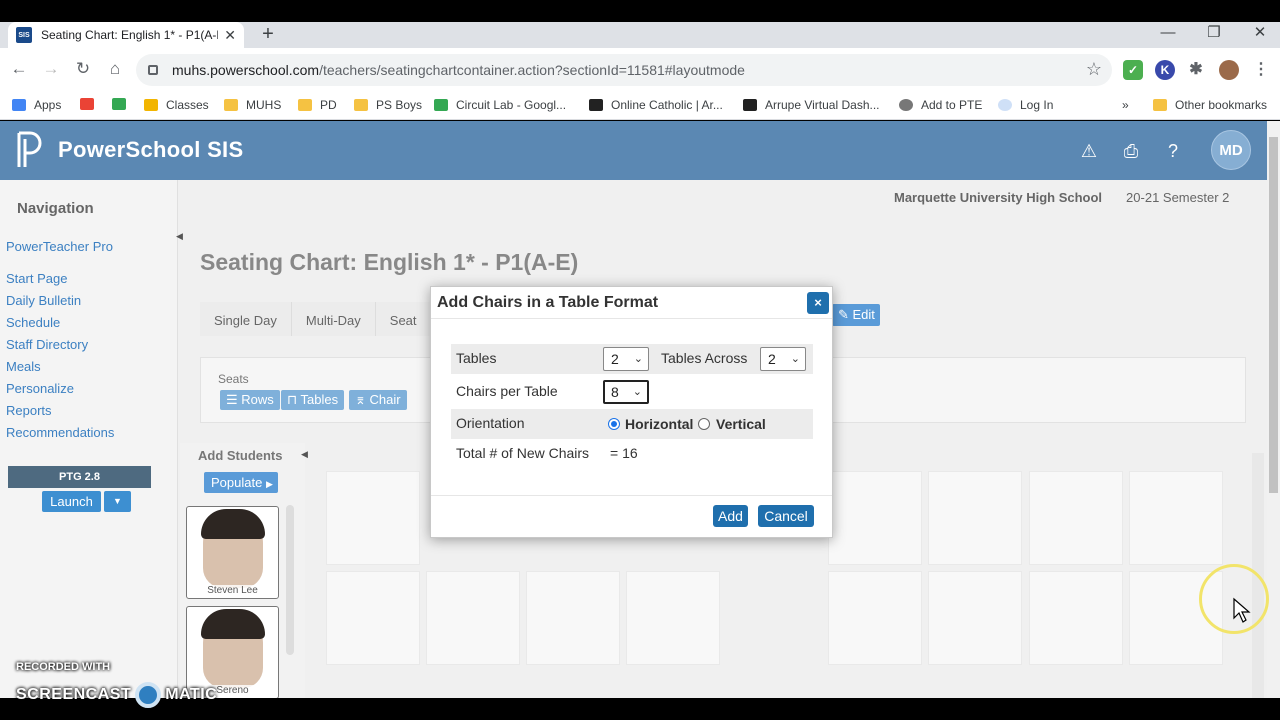 The width and height of the screenshot is (1280, 720). Describe the element at coordinates (313, 400) in the screenshot. I see `add-tables-button: ⊓ Tables` at that location.